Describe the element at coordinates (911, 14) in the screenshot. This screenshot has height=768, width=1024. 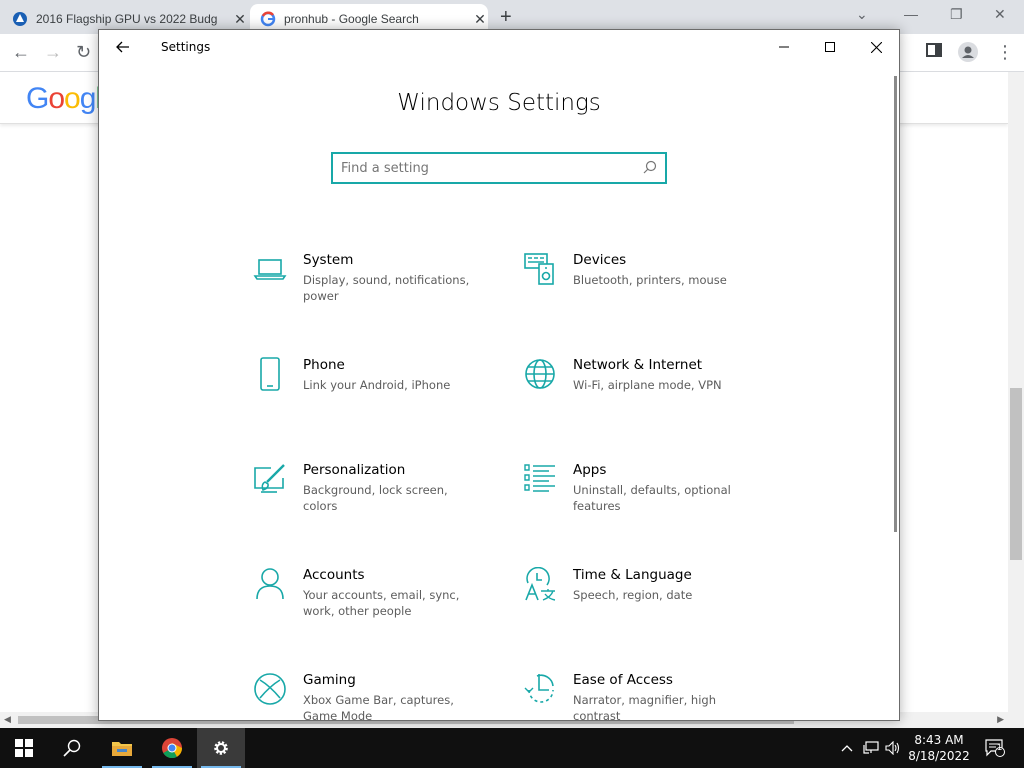
I see `minimize-icon: —` at that location.